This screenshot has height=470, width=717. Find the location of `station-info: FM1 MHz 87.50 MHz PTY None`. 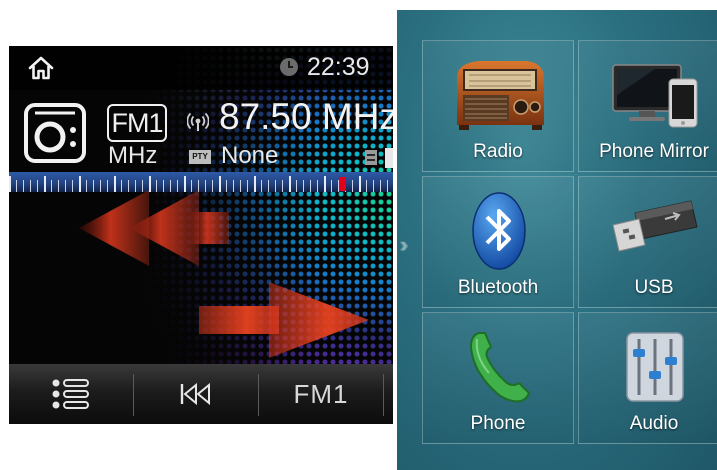

station-info: FM1 MHz 87.50 MHz PTY None is located at coordinates (201, 134).